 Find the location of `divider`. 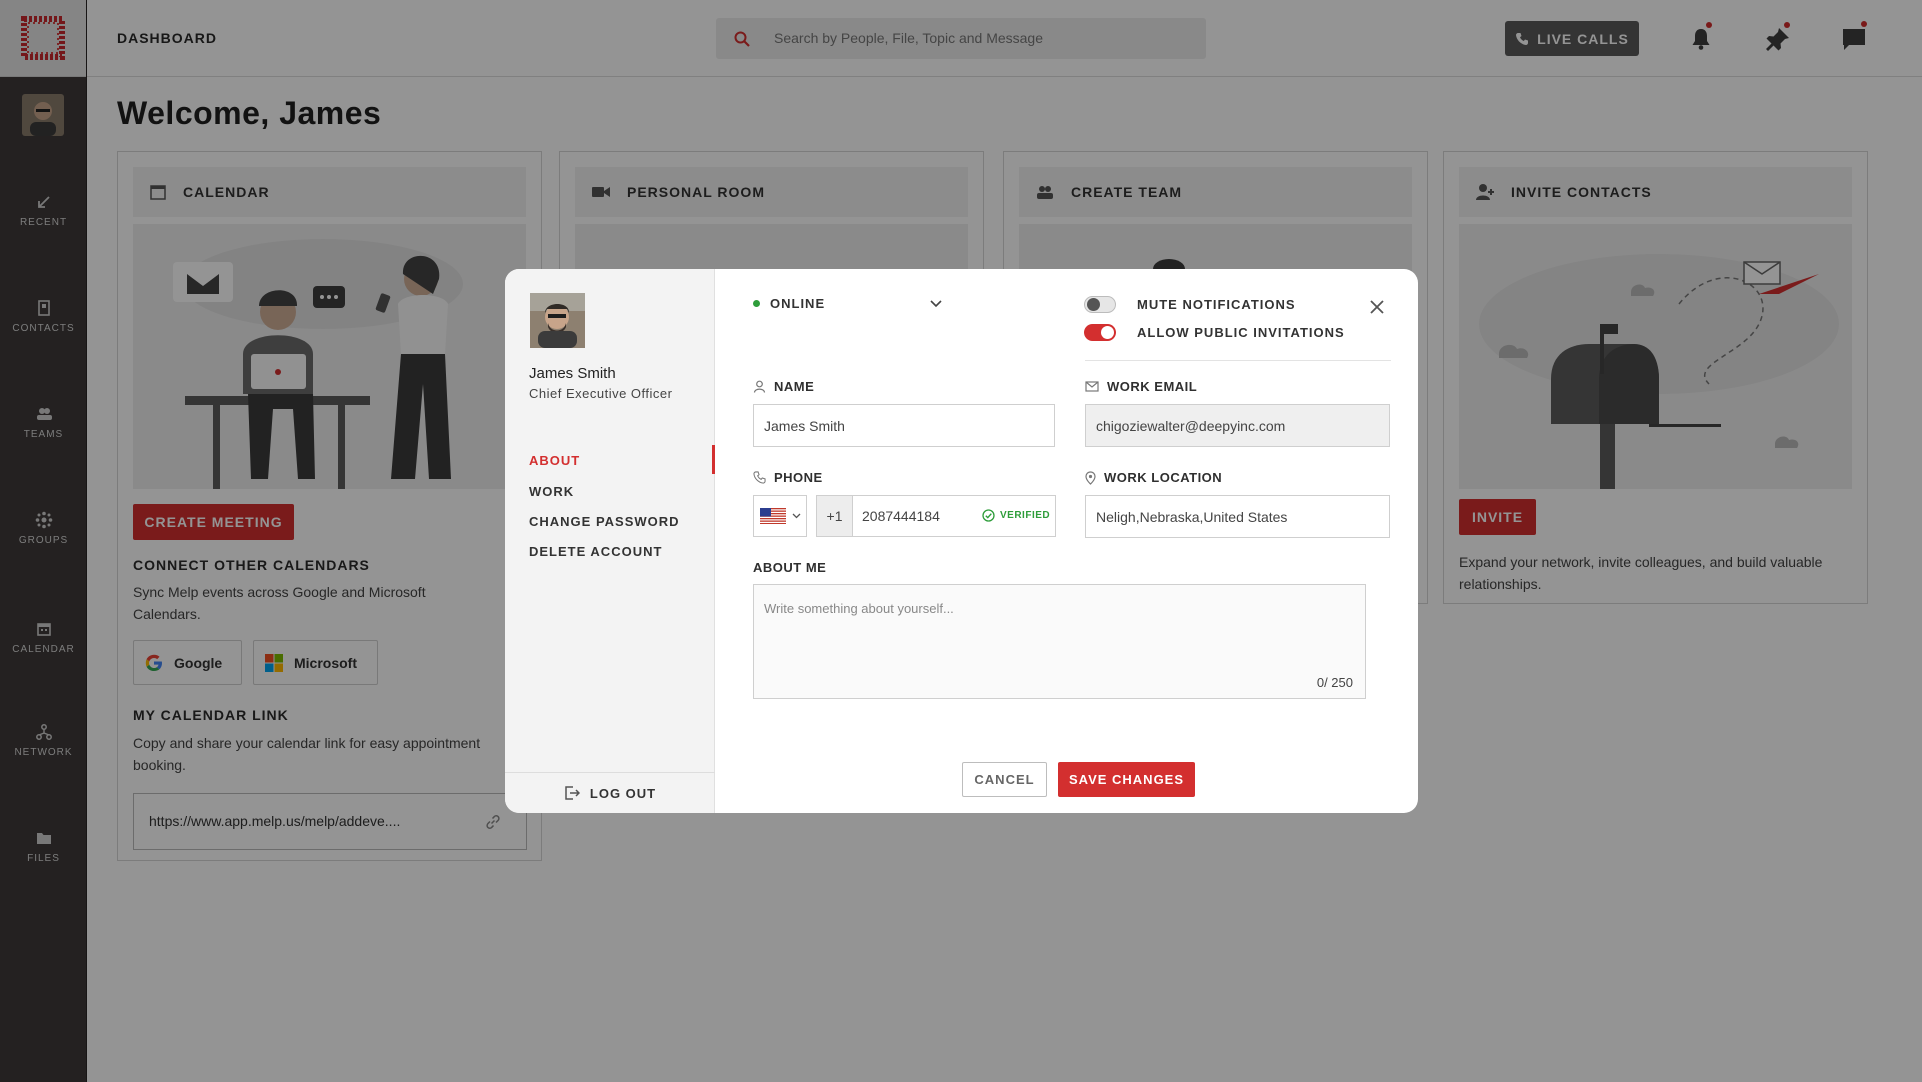

divider is located at coordinates (1238, 360).